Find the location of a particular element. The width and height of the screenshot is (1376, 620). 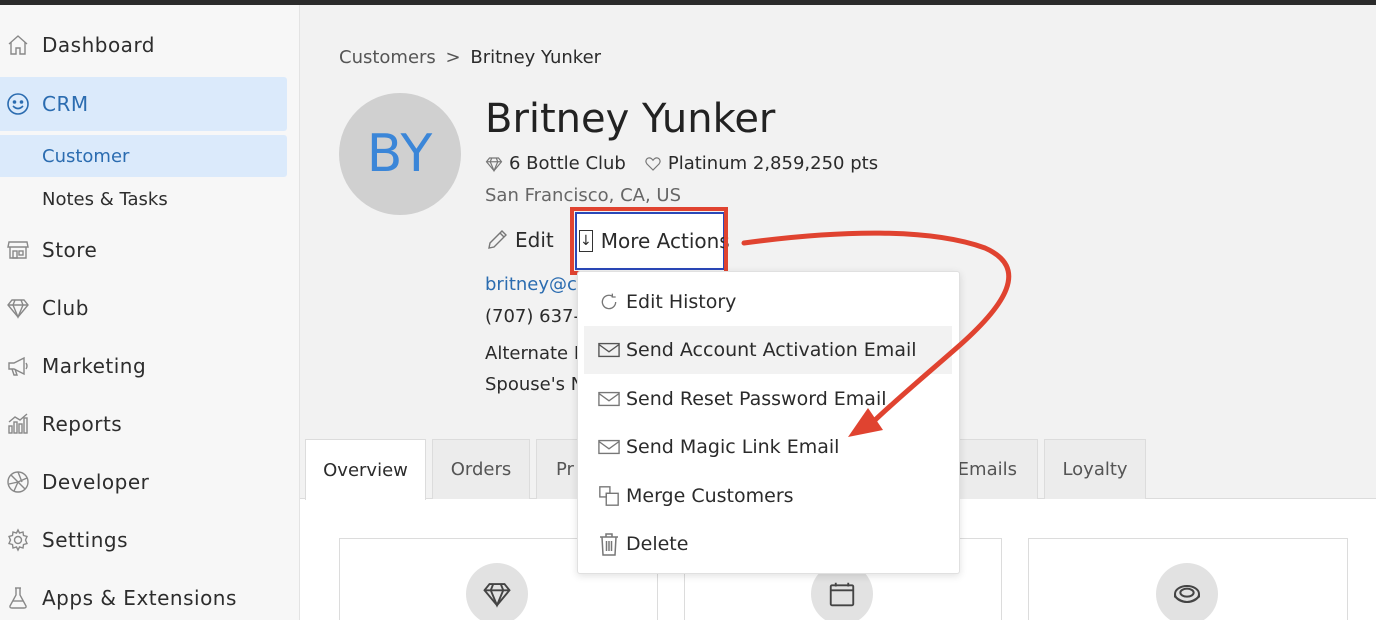

sidebar-item-marketing: Marketing is located at coordinates (143, 366).